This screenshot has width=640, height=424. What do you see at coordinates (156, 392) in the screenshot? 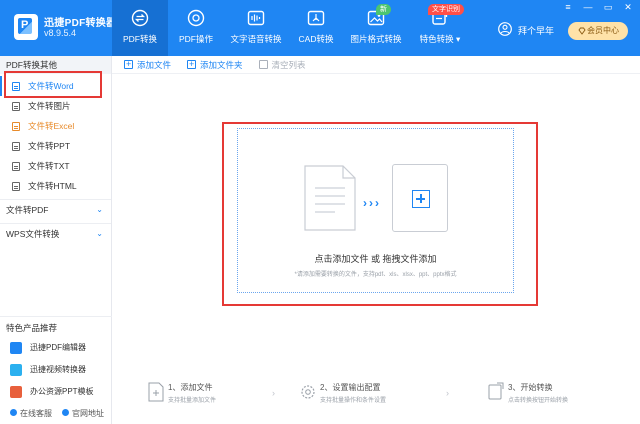
I see `add-file-step-icon` at bounding box center [156, 392].